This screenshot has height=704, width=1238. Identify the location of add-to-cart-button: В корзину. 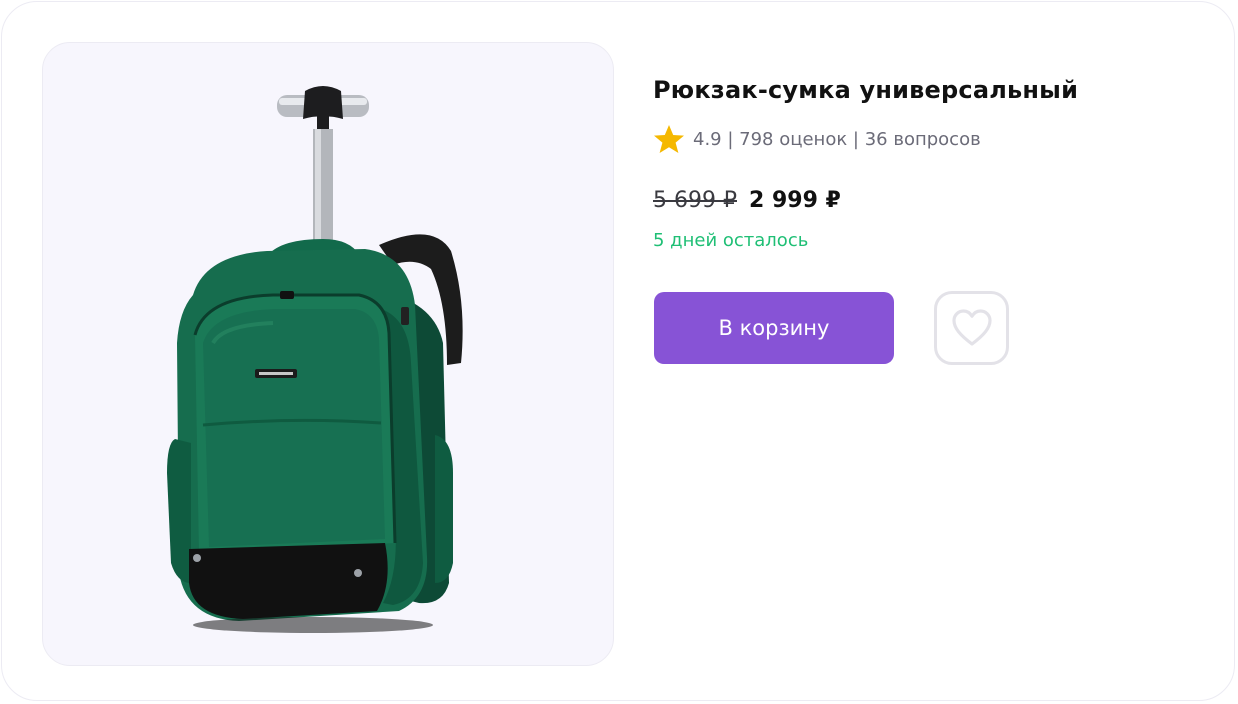
(774, 328).